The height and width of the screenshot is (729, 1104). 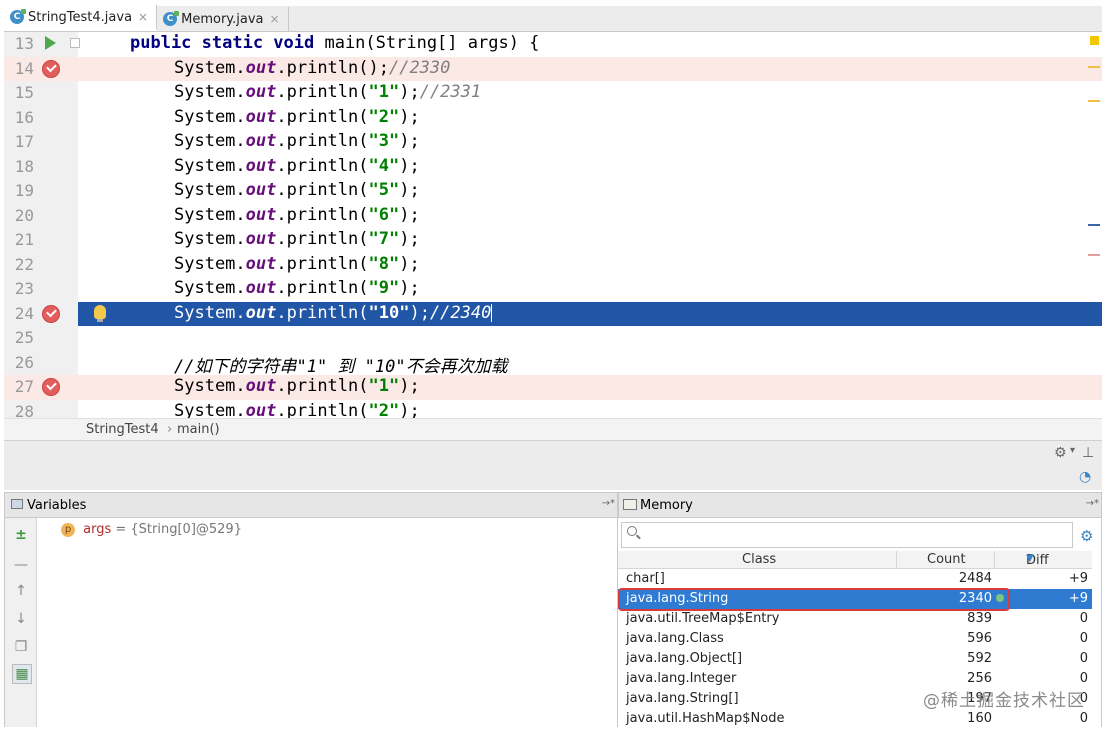 What do you see at coordinates (553, 166) in the screenshot?
I see `code-line: 18 System.out.println("4");` at bounding box center [553, 166].